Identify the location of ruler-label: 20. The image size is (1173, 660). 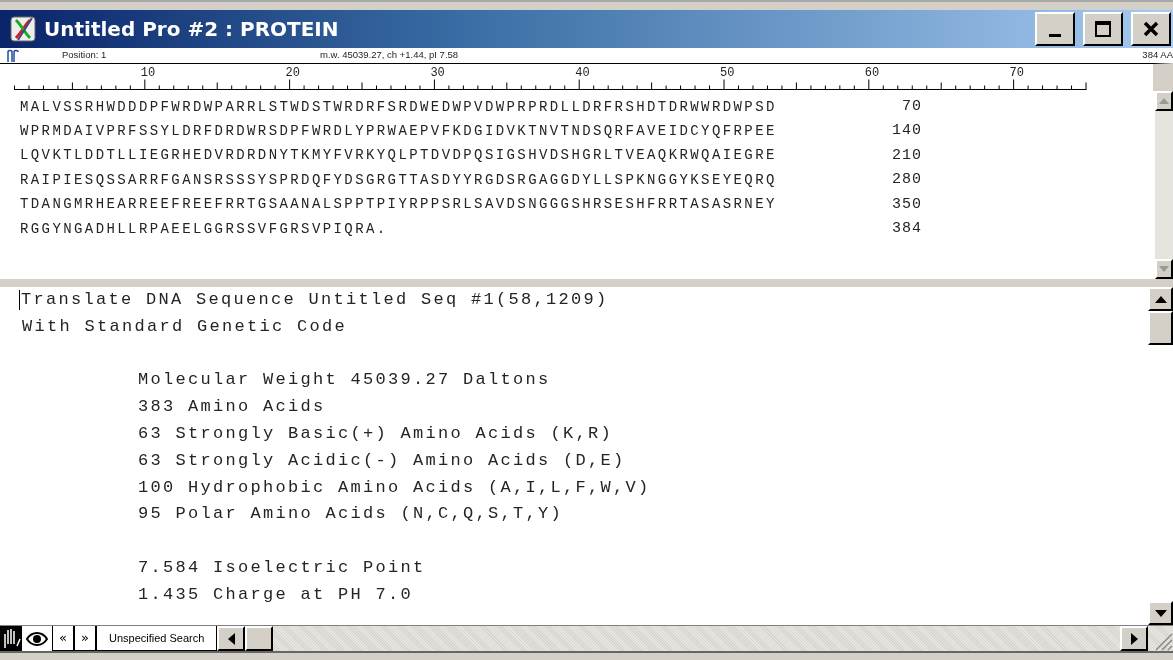
(292, 73).